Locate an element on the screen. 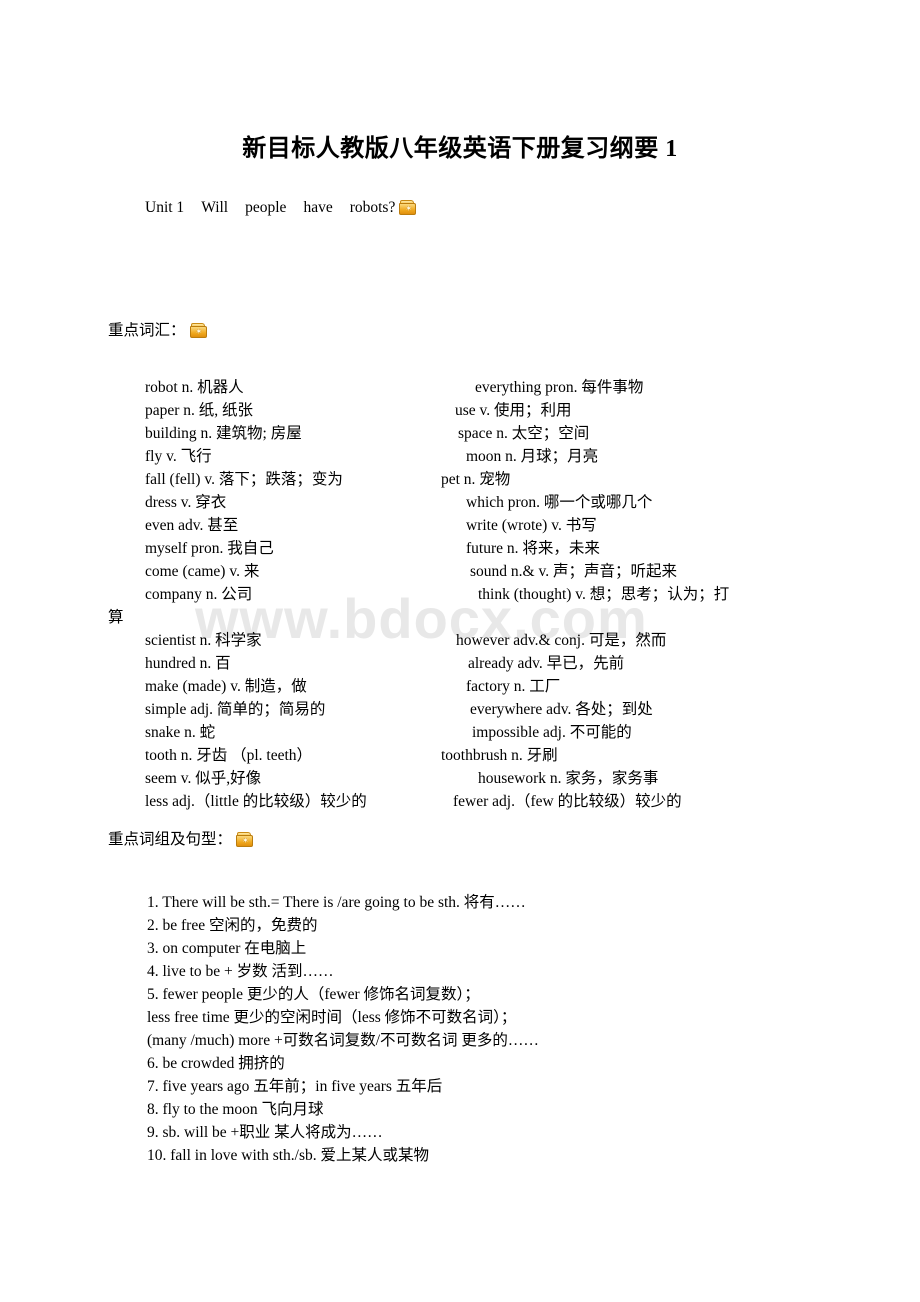 The height and width of the screenshot is (1302, 920). vocabulary-entry-right: already adv. 早已，先前 is located at coordinates (546, 663).